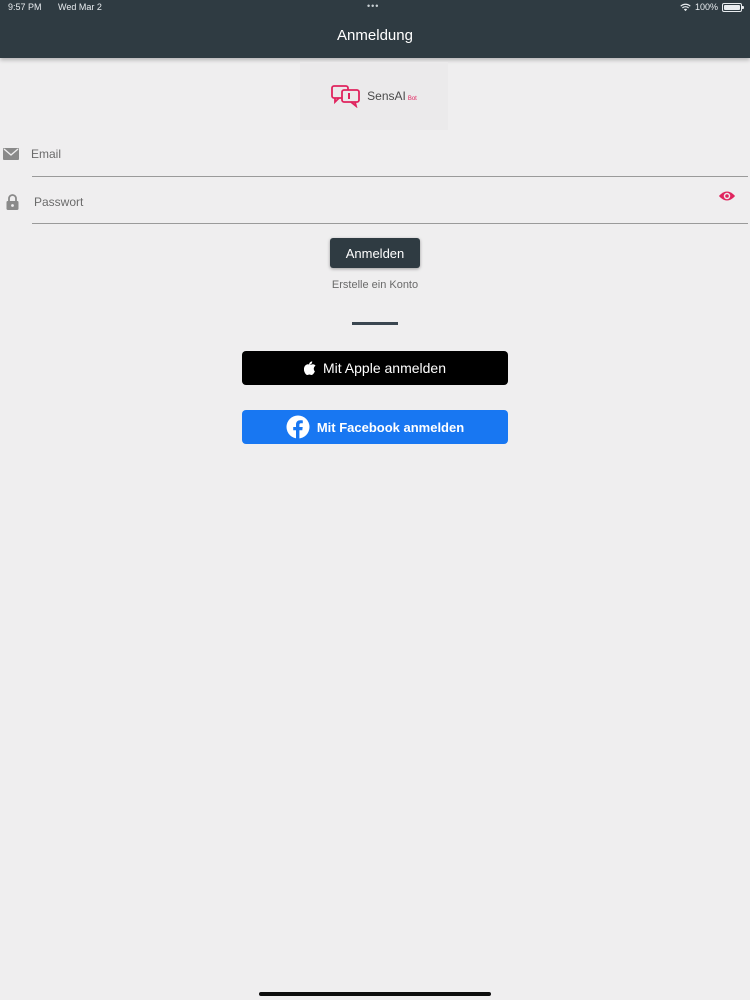 The width and height of the screenshot is (750, 1000). Describe the element at coordinates (346, 96) in the screenshot. I see `chat-logo-icon` at that location.